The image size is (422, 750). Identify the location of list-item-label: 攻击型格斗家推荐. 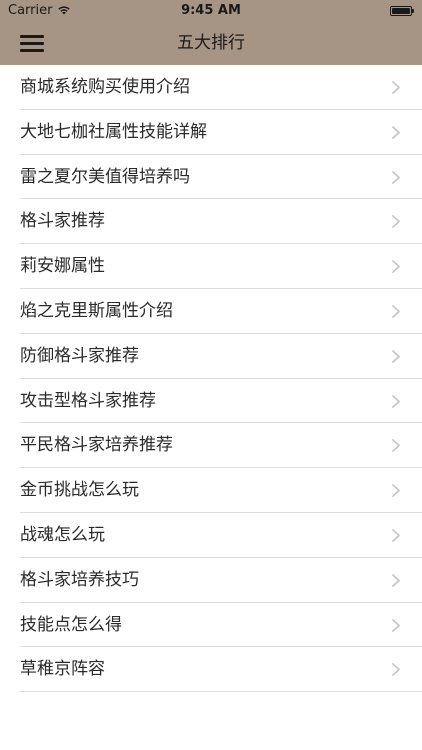
(88, 400).